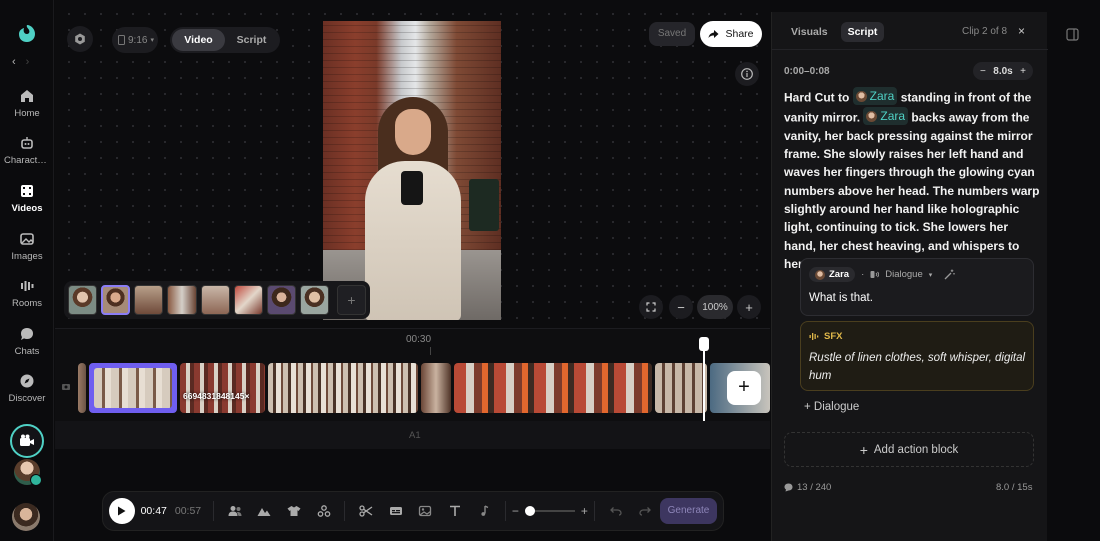 The image size is (1100, 541). I want to click on nav-item-chats: Chats, so click(27, 341).